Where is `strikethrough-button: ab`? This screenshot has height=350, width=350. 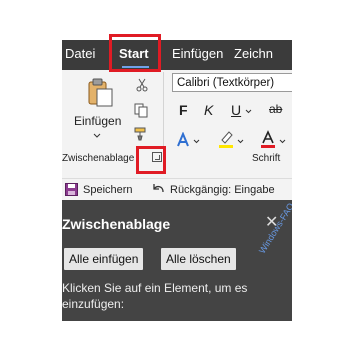 strikethrough-button: ab is located at coordinates (275, 109).